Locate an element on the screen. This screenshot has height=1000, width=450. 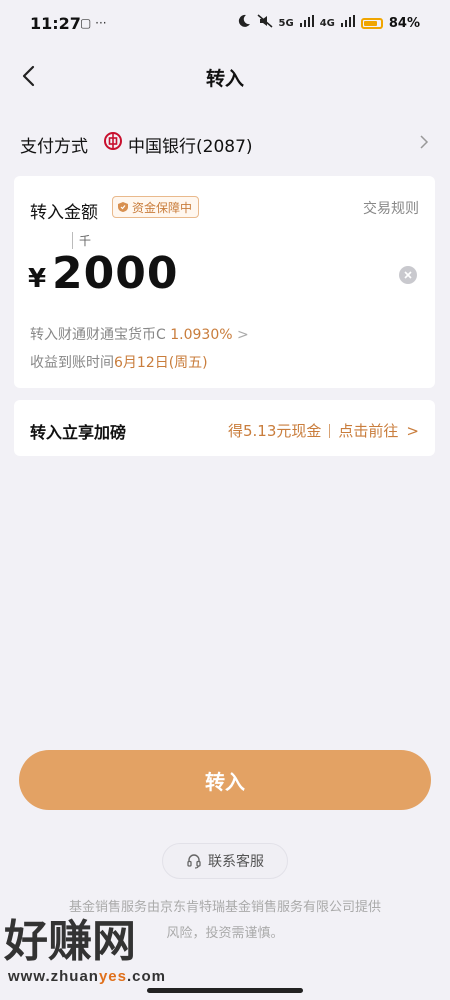
signal-4g-label: 4G is located at coordinates (327, 23).